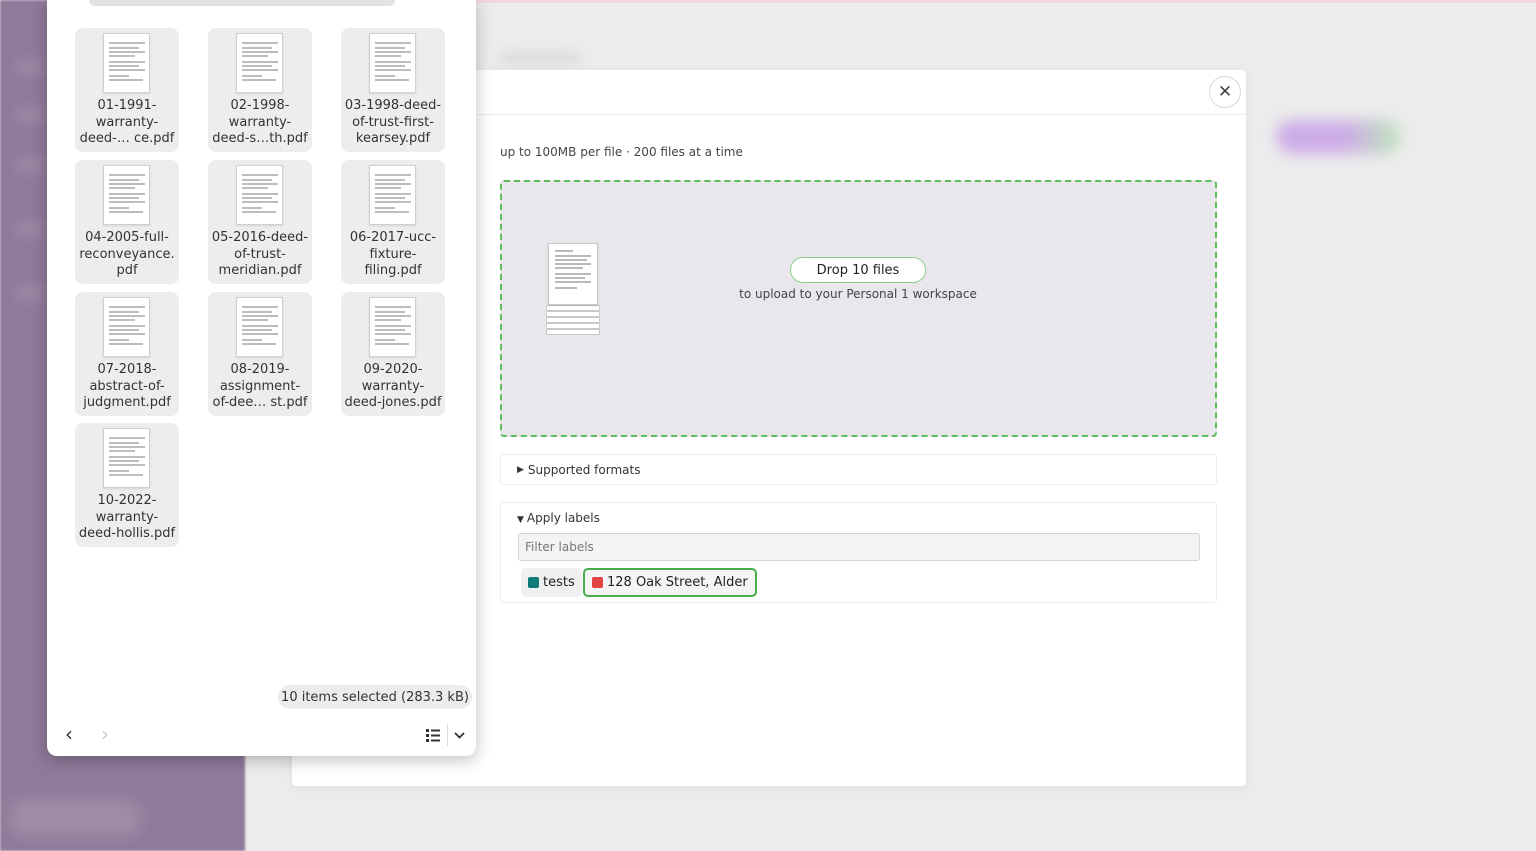  I want to click on file-tile: 02-1998- warranty- deed-s…th.pdf, so click(260, 90).